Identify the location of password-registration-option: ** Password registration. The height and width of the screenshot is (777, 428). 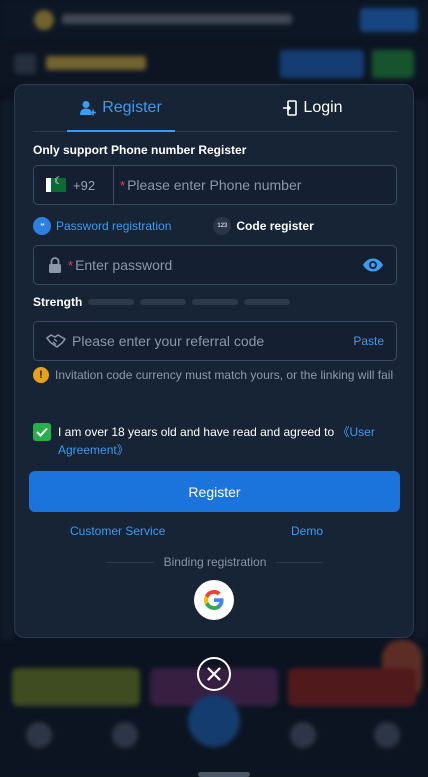
(102, 226).